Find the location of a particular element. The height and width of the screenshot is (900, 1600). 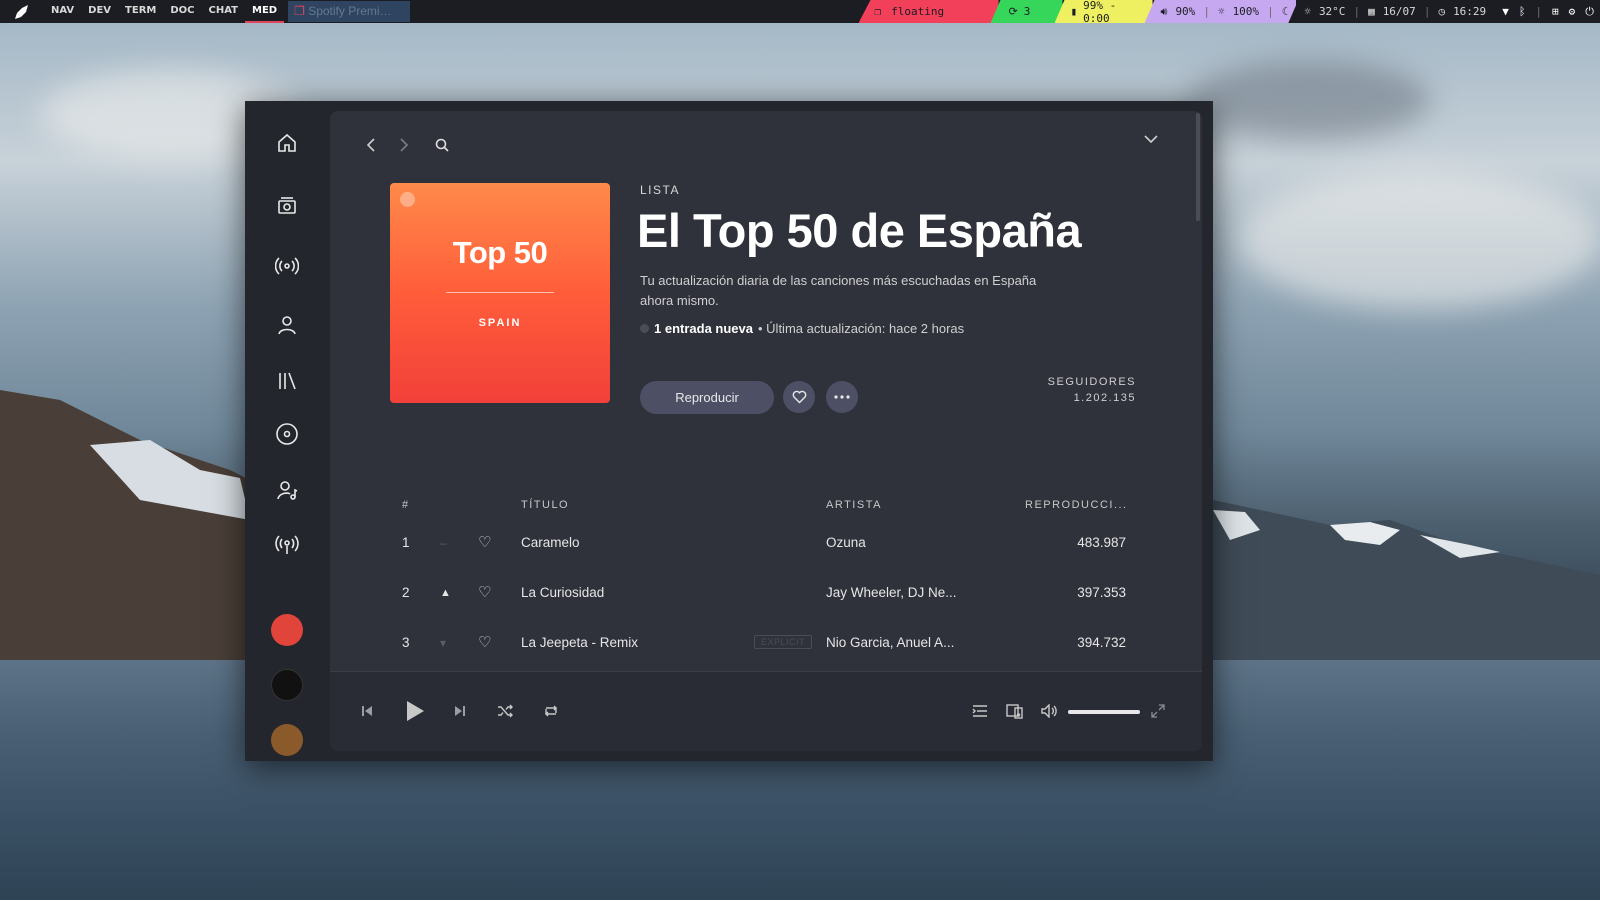

battery-text: 99% - 0:00 is located at coordinates (1100, 12).